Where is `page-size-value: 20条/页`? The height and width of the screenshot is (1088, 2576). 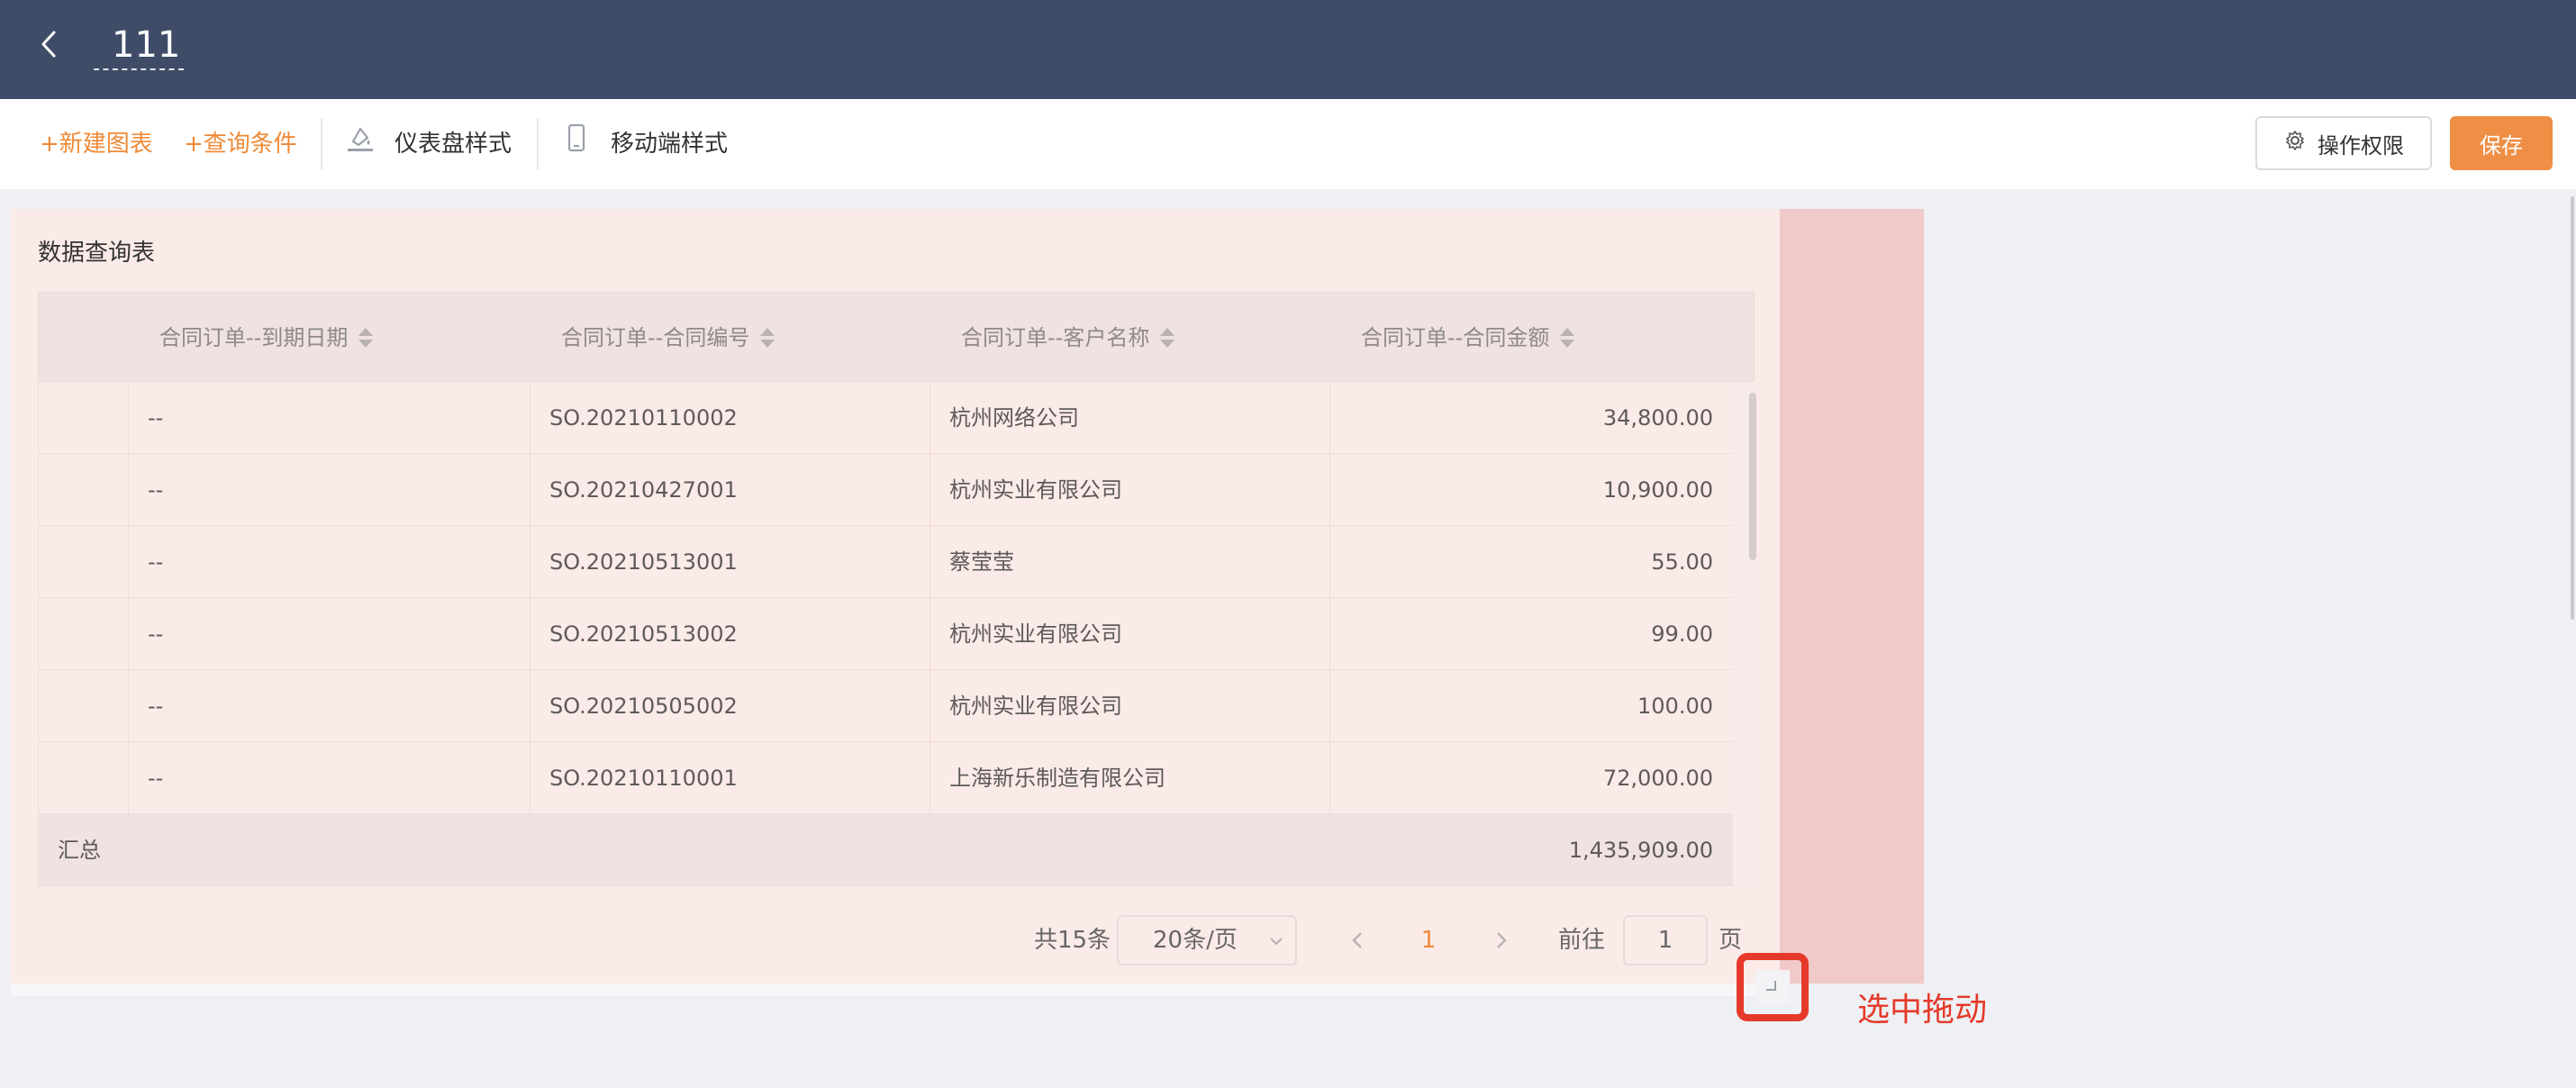
page-size-value: 20条/页 is located at coordinates (1195, 940).